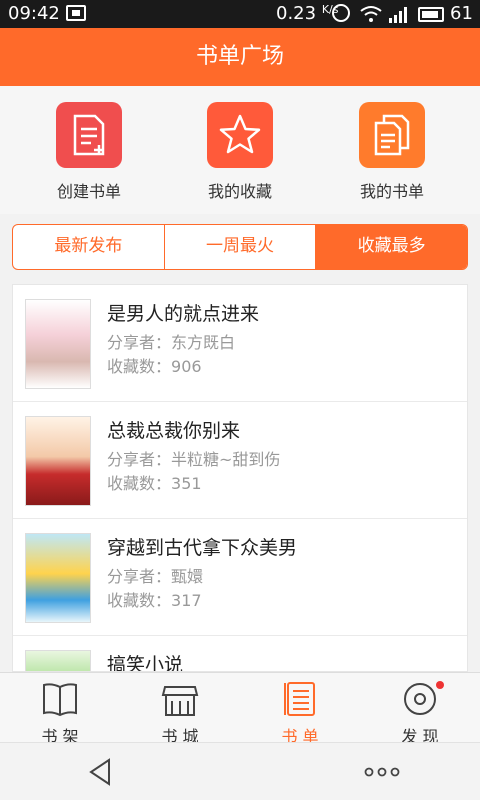 The height and width of the screenshot is (800, 480). I want to click on nav-bookshelf: 书 架, so click(60, 709).